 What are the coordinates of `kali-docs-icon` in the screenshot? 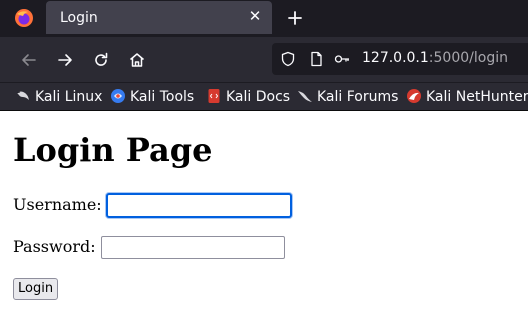 It's located at (214, 96).